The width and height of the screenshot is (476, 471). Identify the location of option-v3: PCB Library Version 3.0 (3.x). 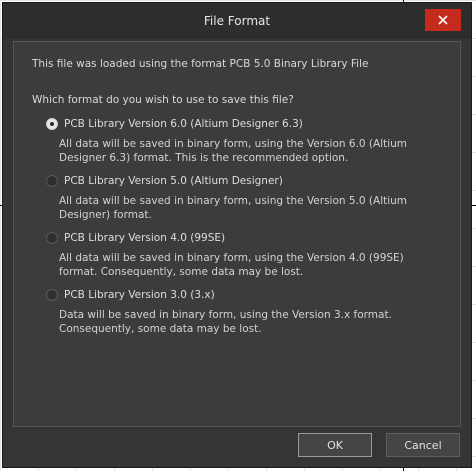
(130, 295).